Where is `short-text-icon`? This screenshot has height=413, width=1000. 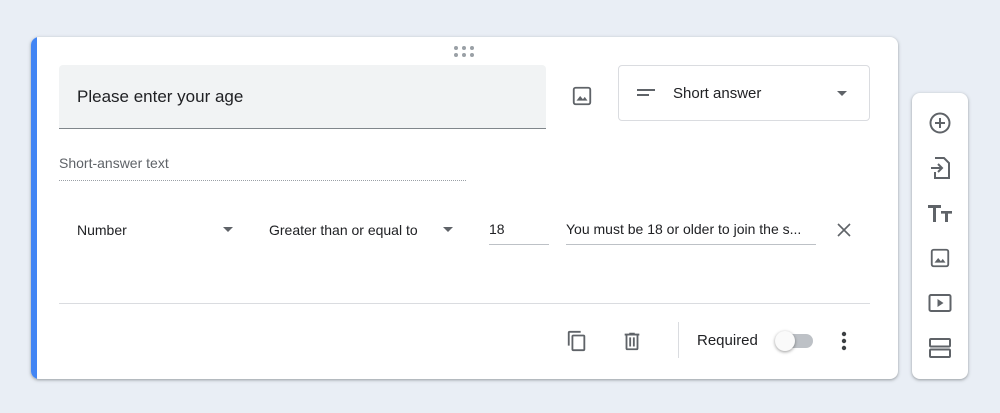
short-text-icon is located at coordinates (646, 93).